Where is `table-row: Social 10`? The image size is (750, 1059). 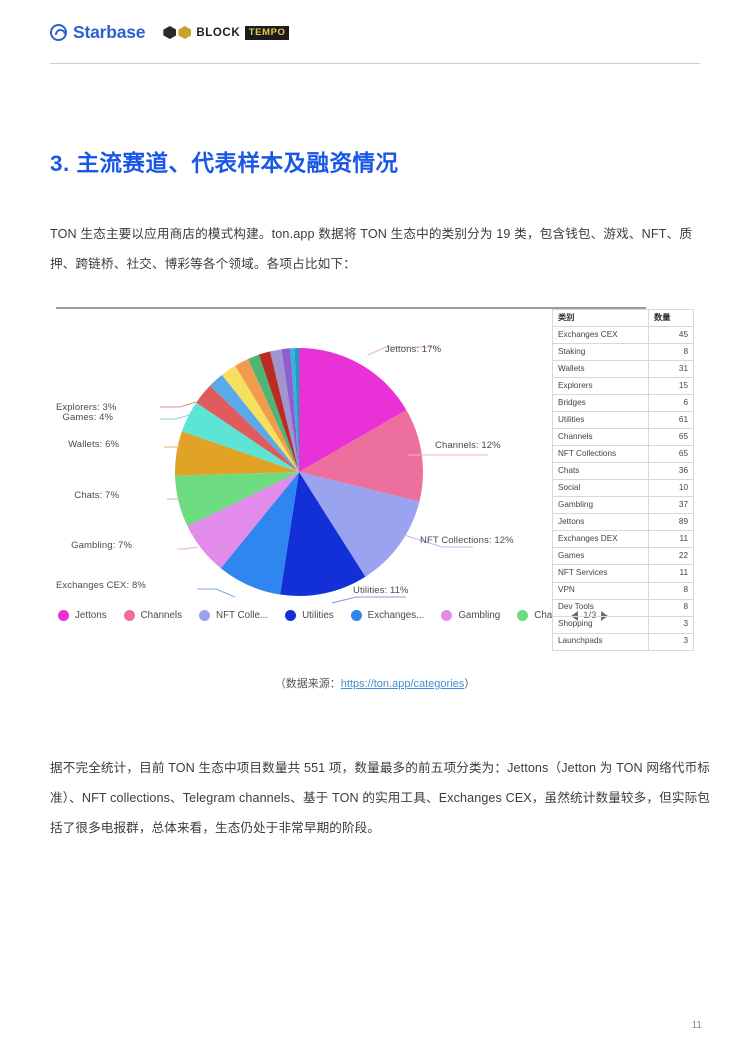
table-row: Social 10 is located at coordinates (623, 488).